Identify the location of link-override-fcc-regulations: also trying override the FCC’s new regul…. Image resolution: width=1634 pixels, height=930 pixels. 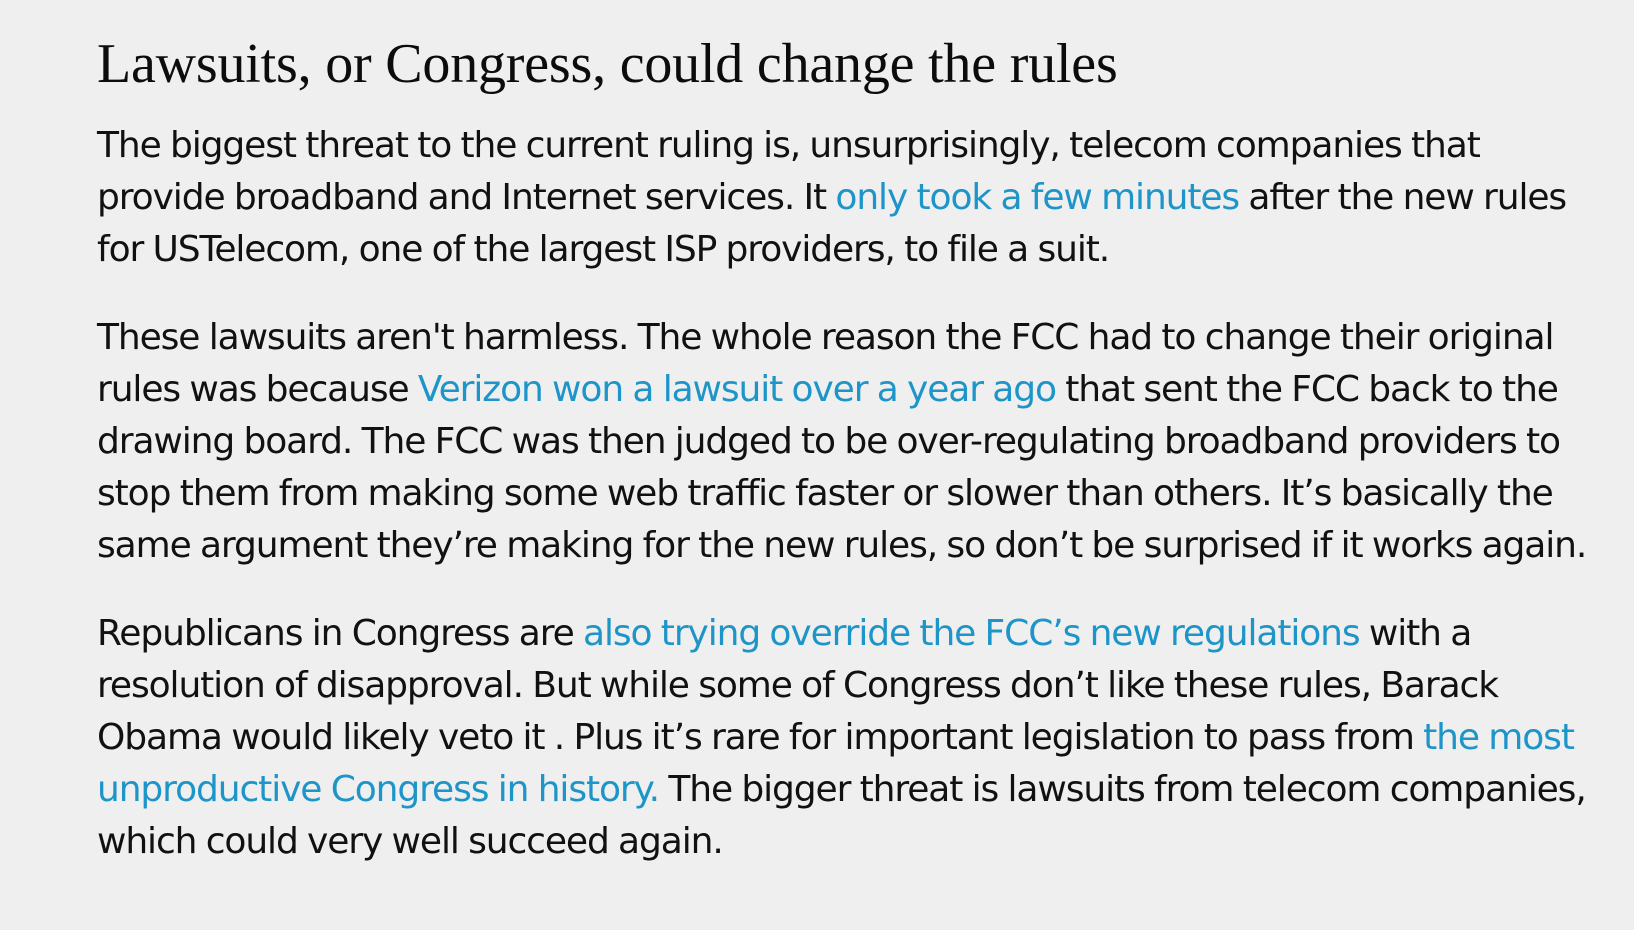
(972, 633).